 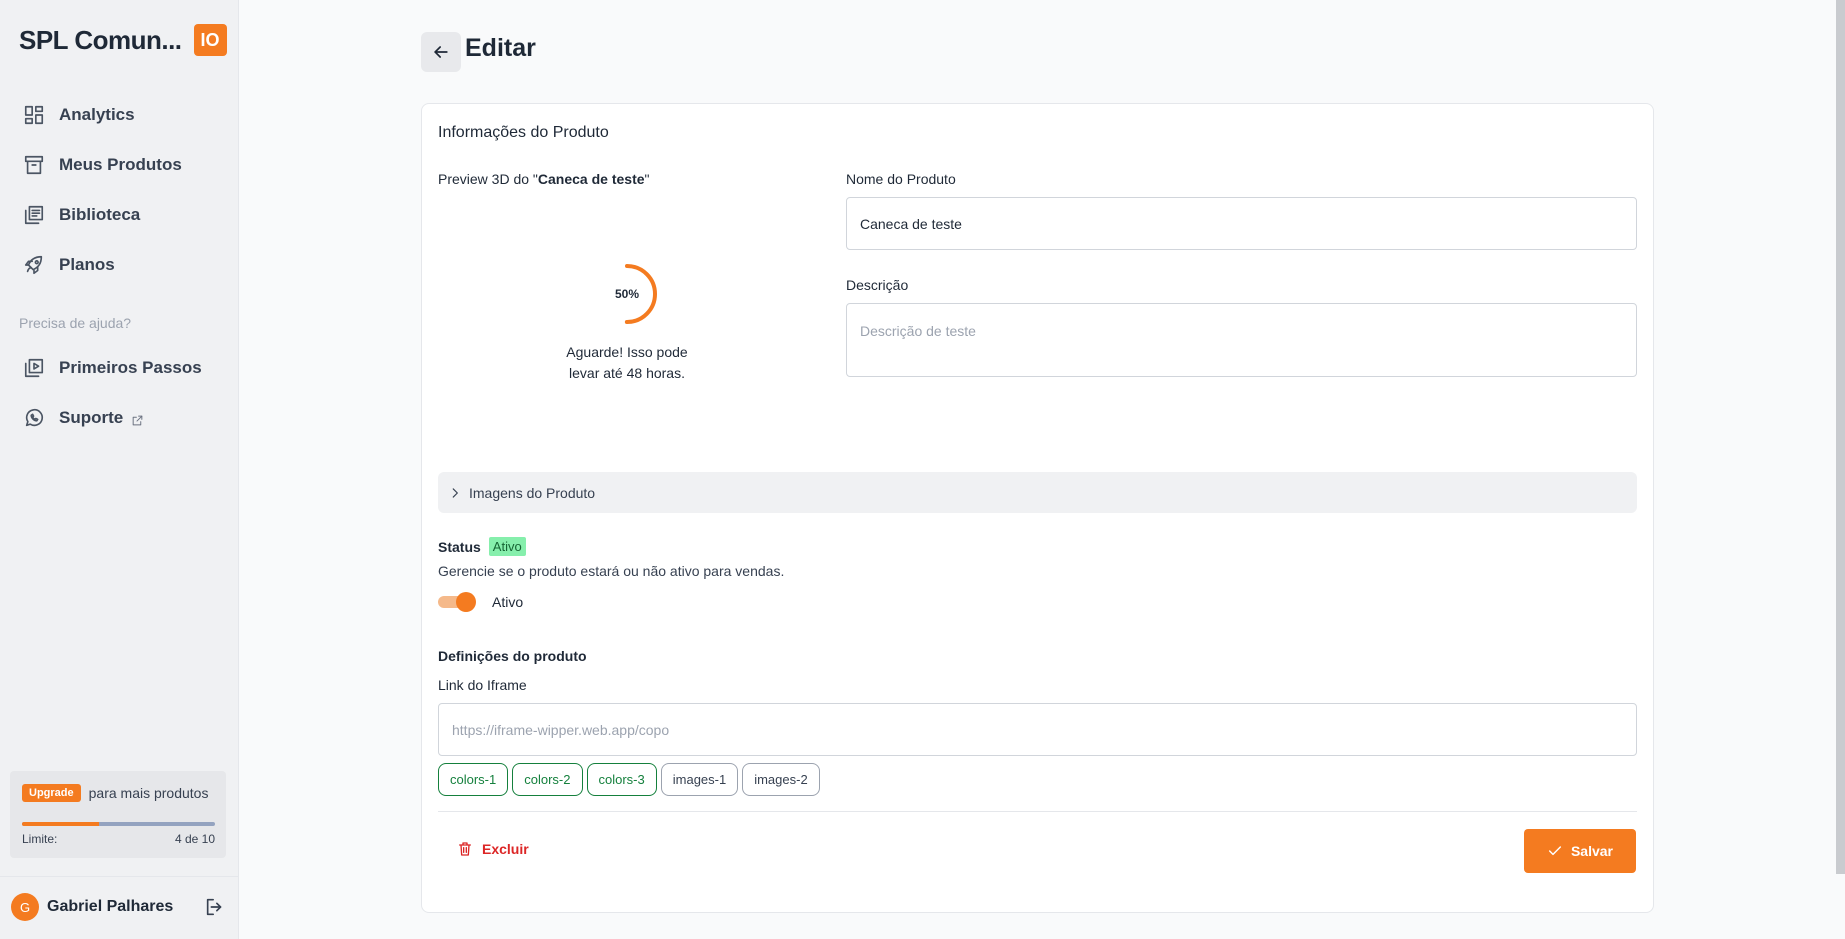 What do you see at coordinates (512, 656) in the screenshot?
I see `definitions-title: Definições do produto` at bounding box center [512, 656].